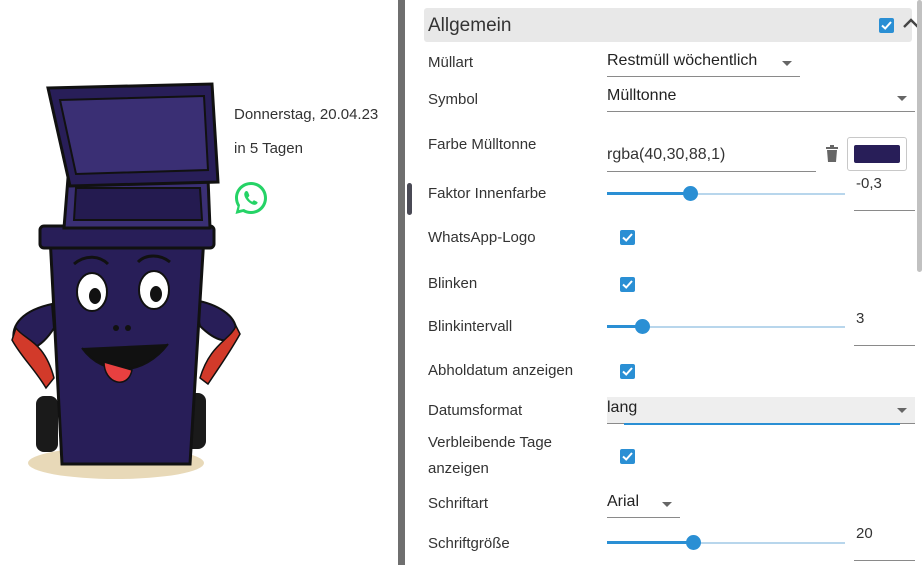 The width and height of the screenshot is (922, 565). Describe the element at coordinates (623, 501) in the screenshot. I see `schriftart-value: Arial` at that location.